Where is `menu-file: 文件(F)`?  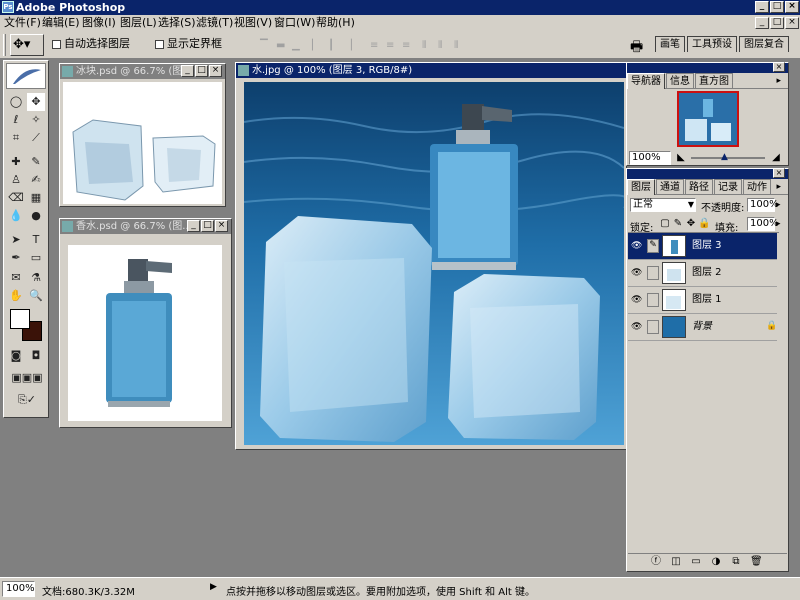
menu-file: 文件(F) is located at coordinates (22, 23).